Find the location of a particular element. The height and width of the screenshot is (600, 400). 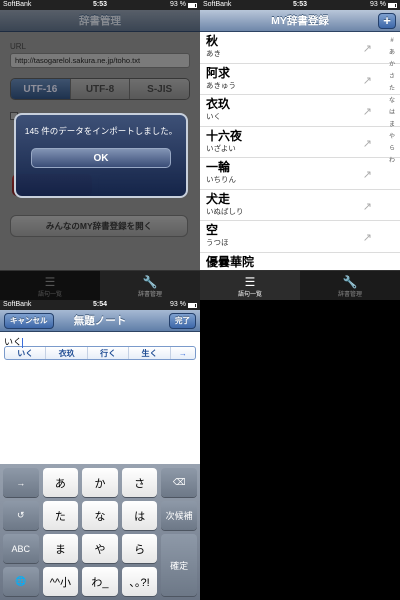

entry-word: 優曇華院 is located at coordinates (230, 261).